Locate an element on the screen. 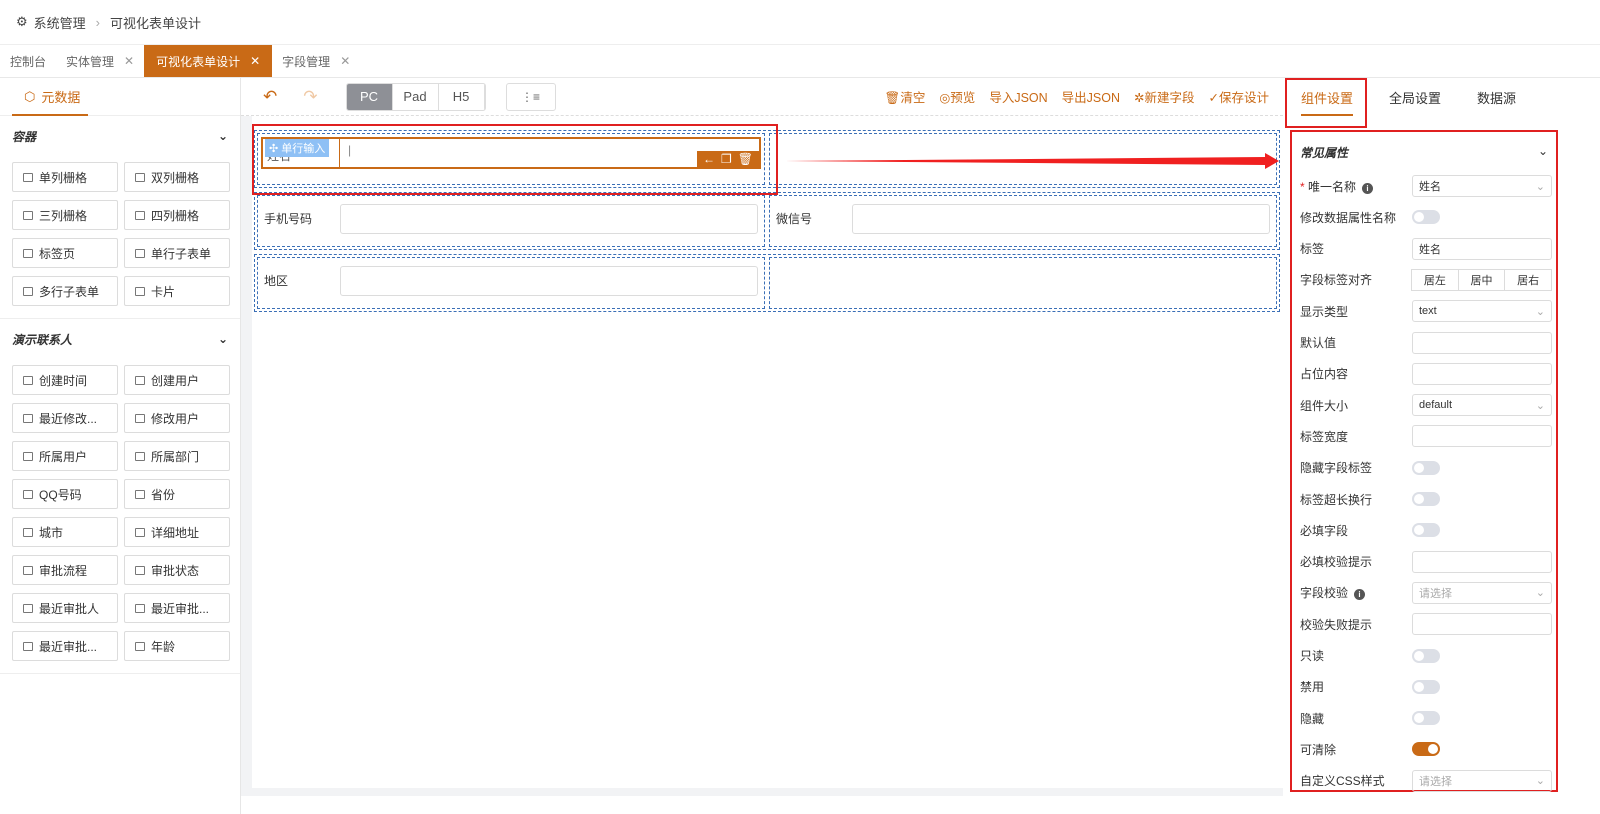  component-item: 审批状态 is located at coordinates (177, 570).